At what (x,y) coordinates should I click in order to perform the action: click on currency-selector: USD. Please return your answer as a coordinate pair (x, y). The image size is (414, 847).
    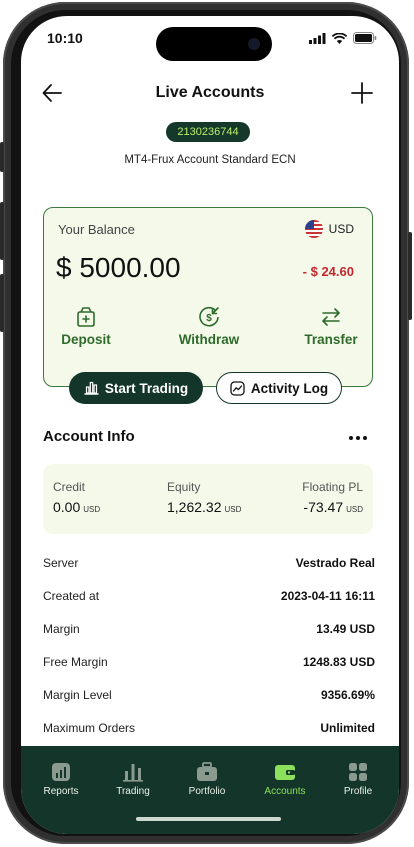
    Looking at the image, I should click on (329, 229).